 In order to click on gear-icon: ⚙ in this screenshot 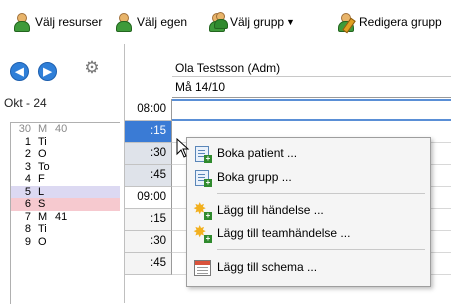, I will do `click(92, 68)`.